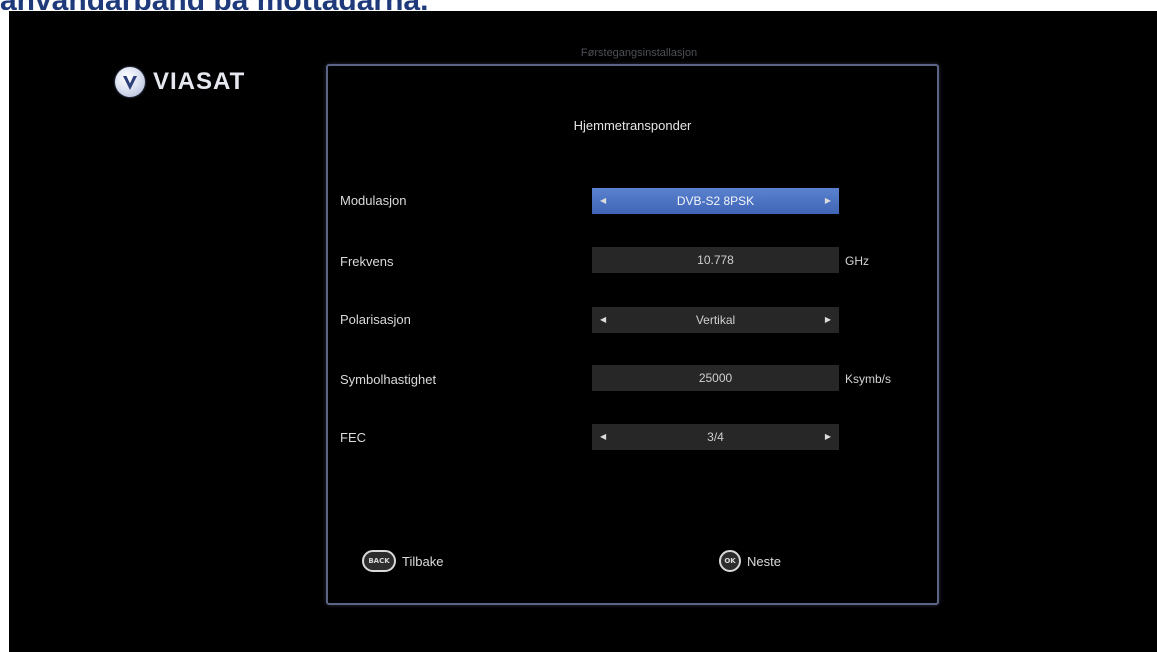 The image size is (1157, 652). Describe the element at coordinates (639, 53) in the screenshot. I see `screen-title: Førstegangsinstallasjon` at that location.